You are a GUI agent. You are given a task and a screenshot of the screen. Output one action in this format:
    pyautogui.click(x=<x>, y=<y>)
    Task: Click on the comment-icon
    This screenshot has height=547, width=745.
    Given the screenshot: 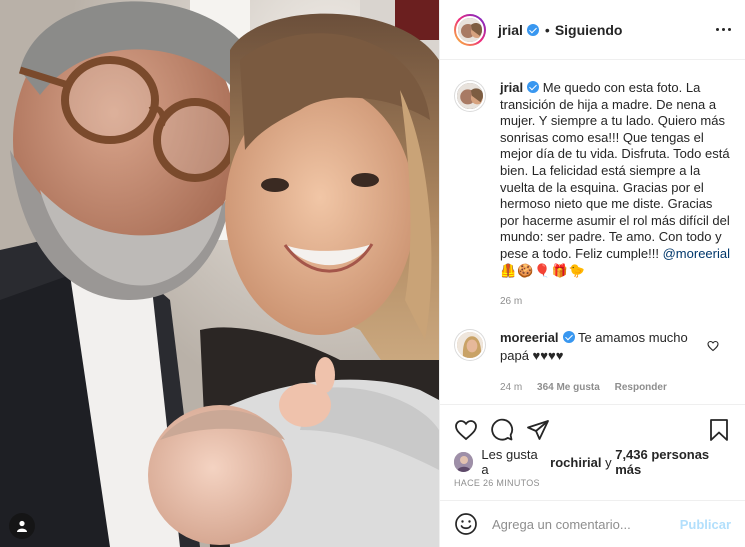 What is the action you would take?
    pyautogui.click(x=502, y=430)
    